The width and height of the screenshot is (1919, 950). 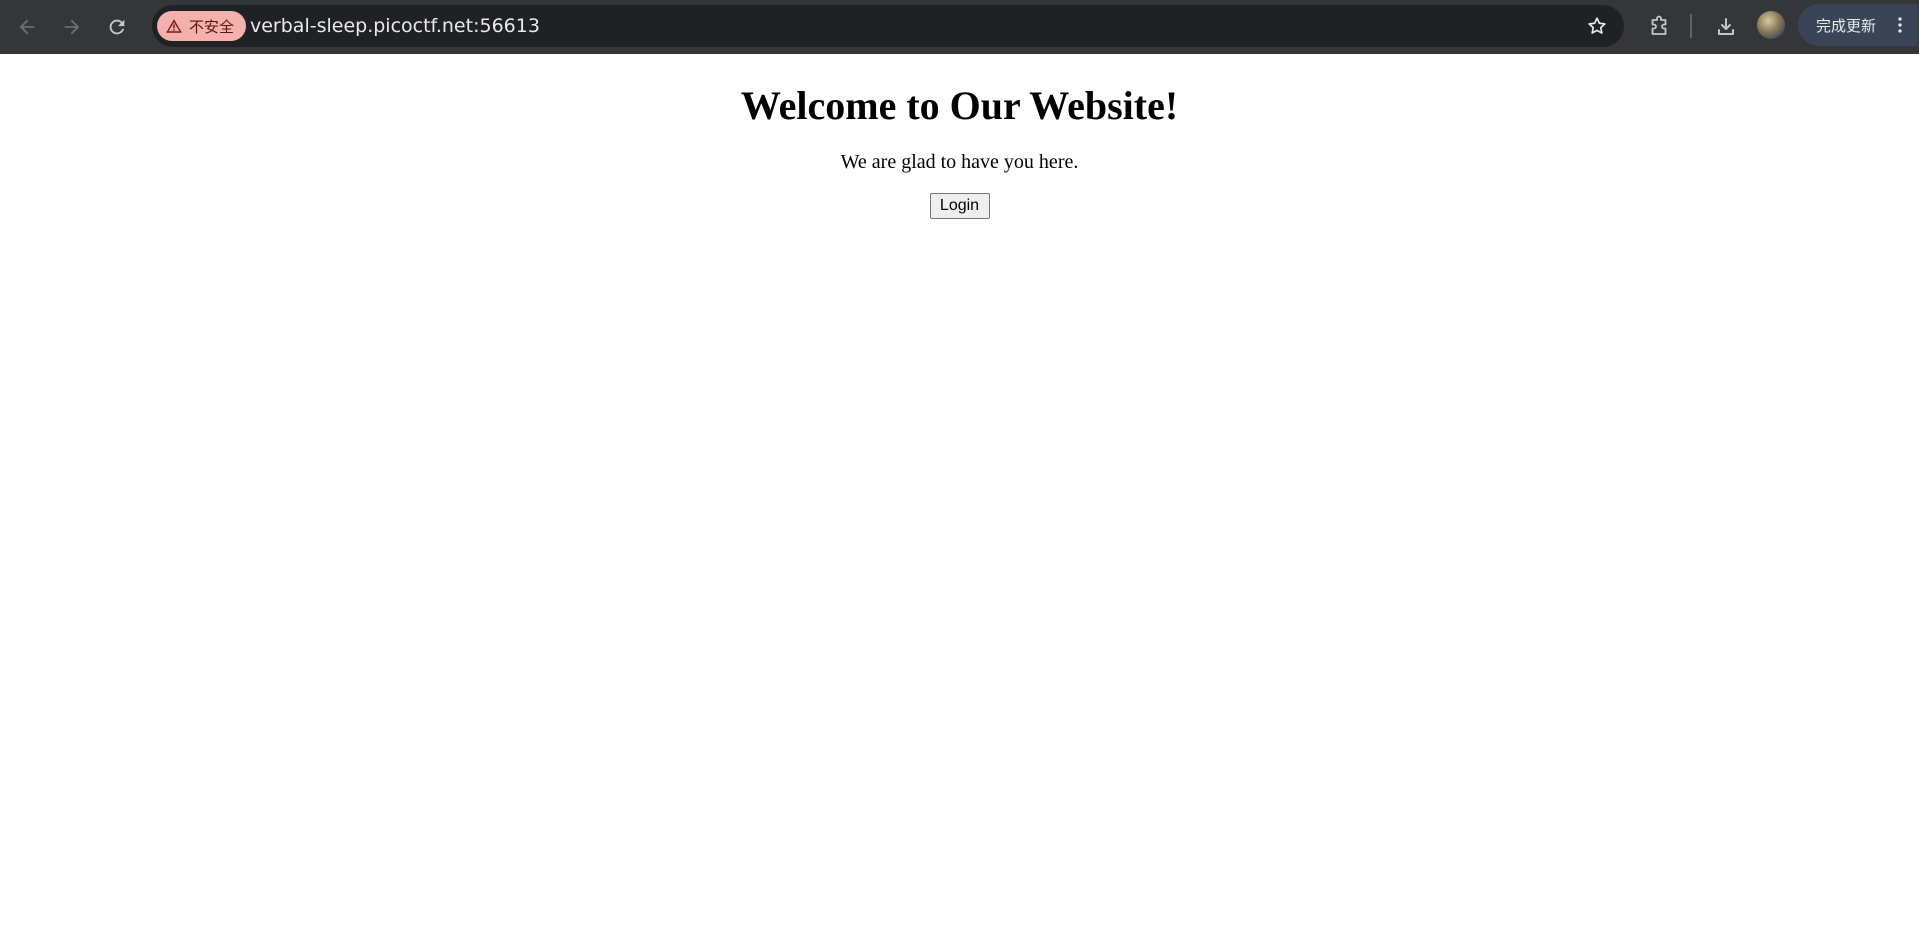 I want to click on browser-toolbar: 不安全 verbal-sleep.picoctf.net:56613 完成更新, so click(x=959, y=27).